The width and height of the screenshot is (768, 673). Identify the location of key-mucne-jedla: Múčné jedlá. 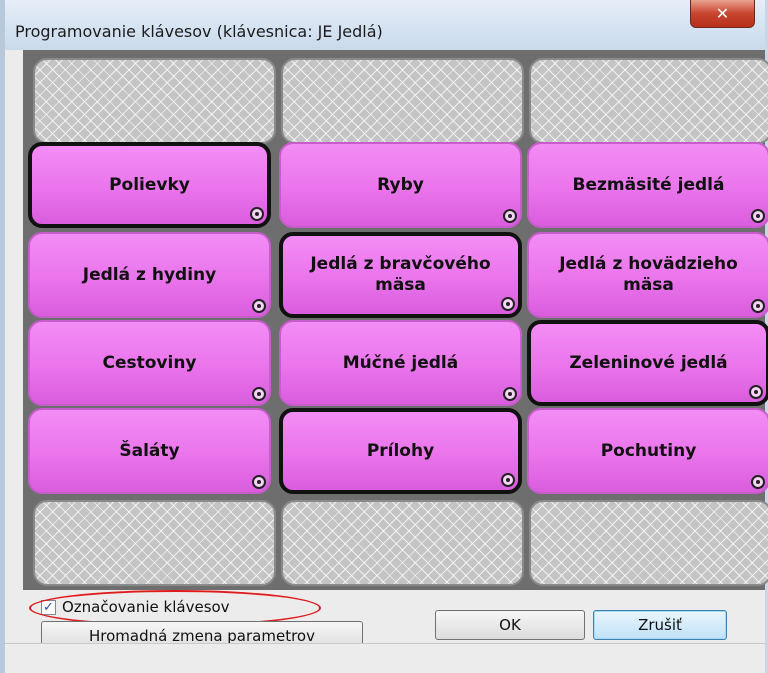
(400, 363).